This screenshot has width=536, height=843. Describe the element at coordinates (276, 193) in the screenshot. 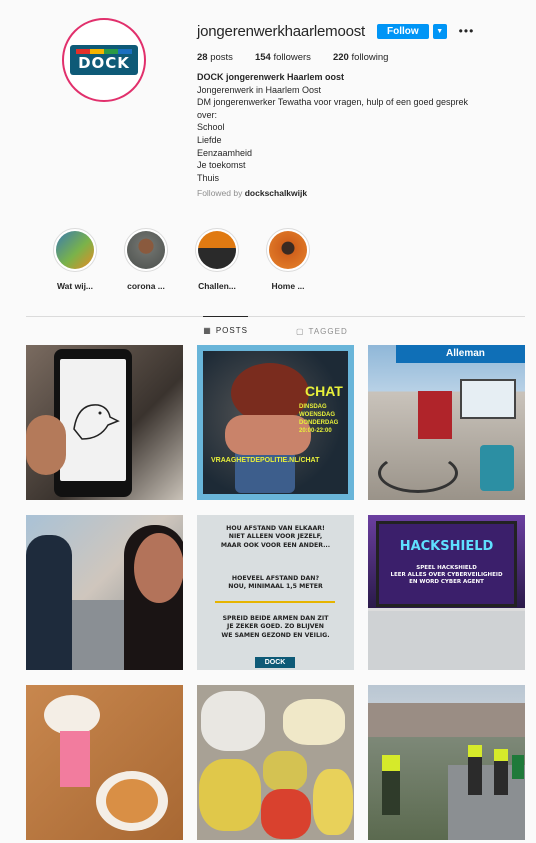

I see `followed-by-user: dockschalkwijk` at that location.